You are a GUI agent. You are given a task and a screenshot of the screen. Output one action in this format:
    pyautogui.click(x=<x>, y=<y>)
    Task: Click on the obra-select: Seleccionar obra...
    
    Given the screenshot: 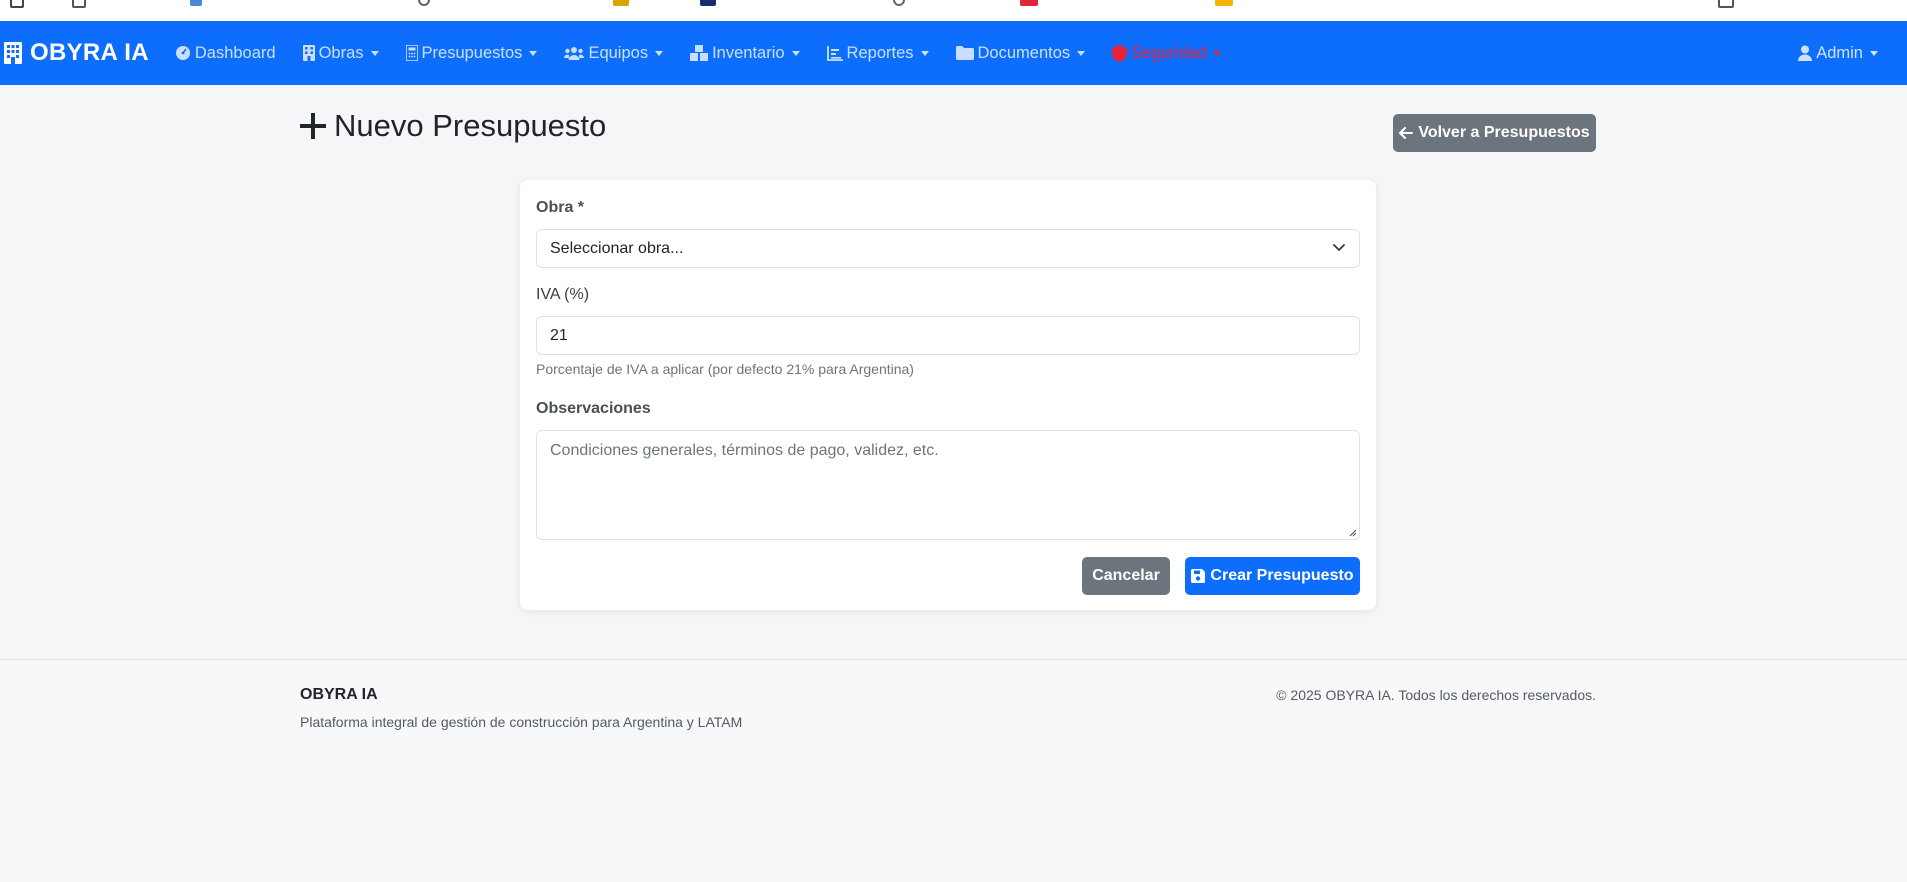 What is the action you would take?
    pyautogui.click(x=948, y=248)
    